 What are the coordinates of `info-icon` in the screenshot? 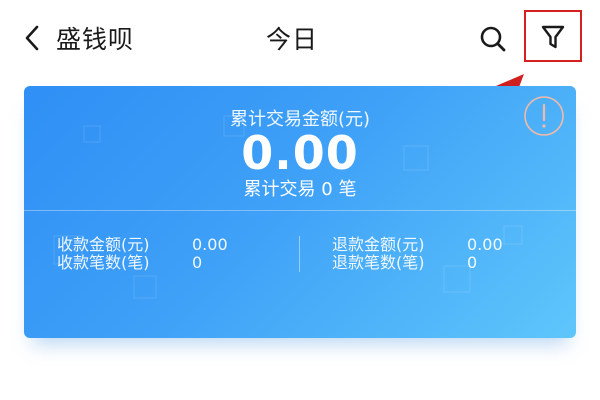 It's located at (544, 116).